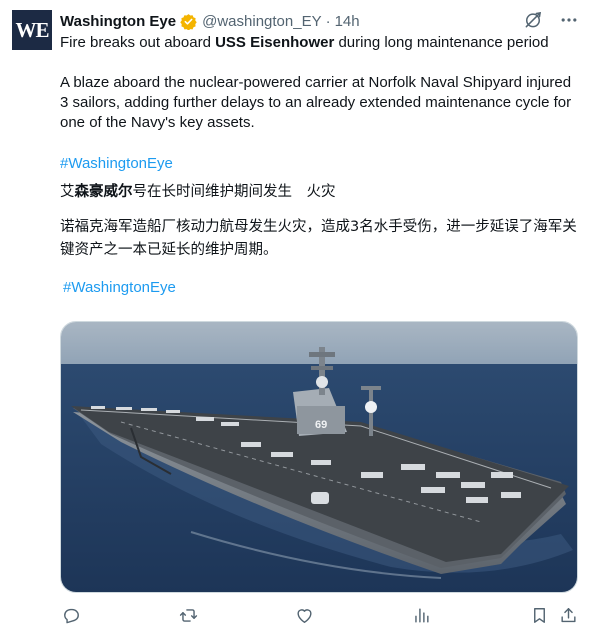  I want to click on grok-icon, so click(533, 20).